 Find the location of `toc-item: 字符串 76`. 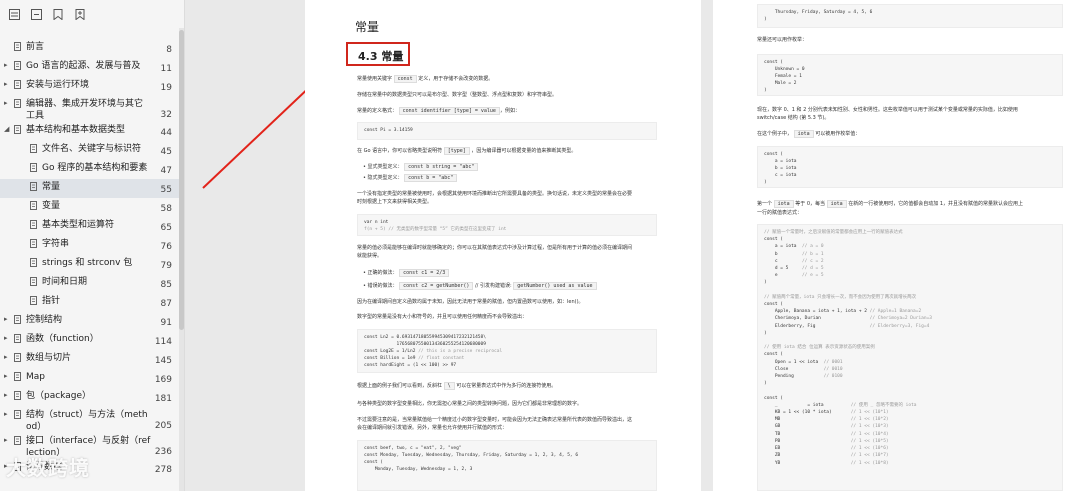

toc-item: 字符串 76 is located at coordinates (92, 245).